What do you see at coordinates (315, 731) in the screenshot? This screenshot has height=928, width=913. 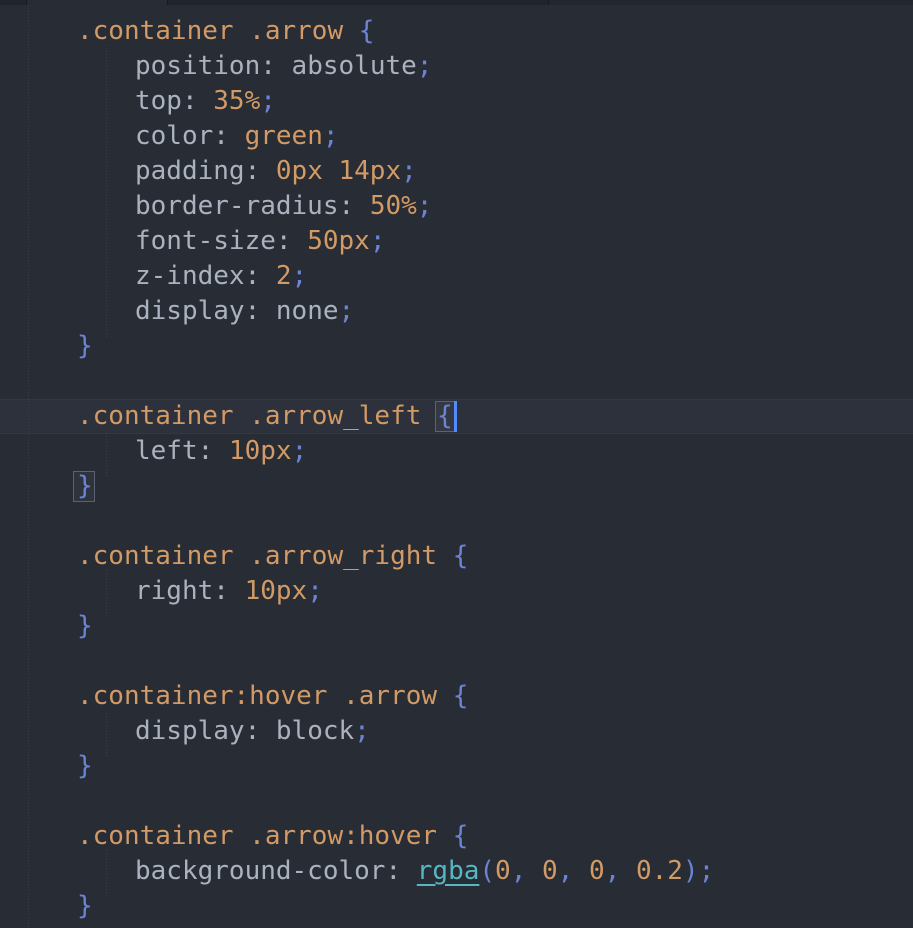 I see `code-token-val: block` at bounding box center [315, 731].